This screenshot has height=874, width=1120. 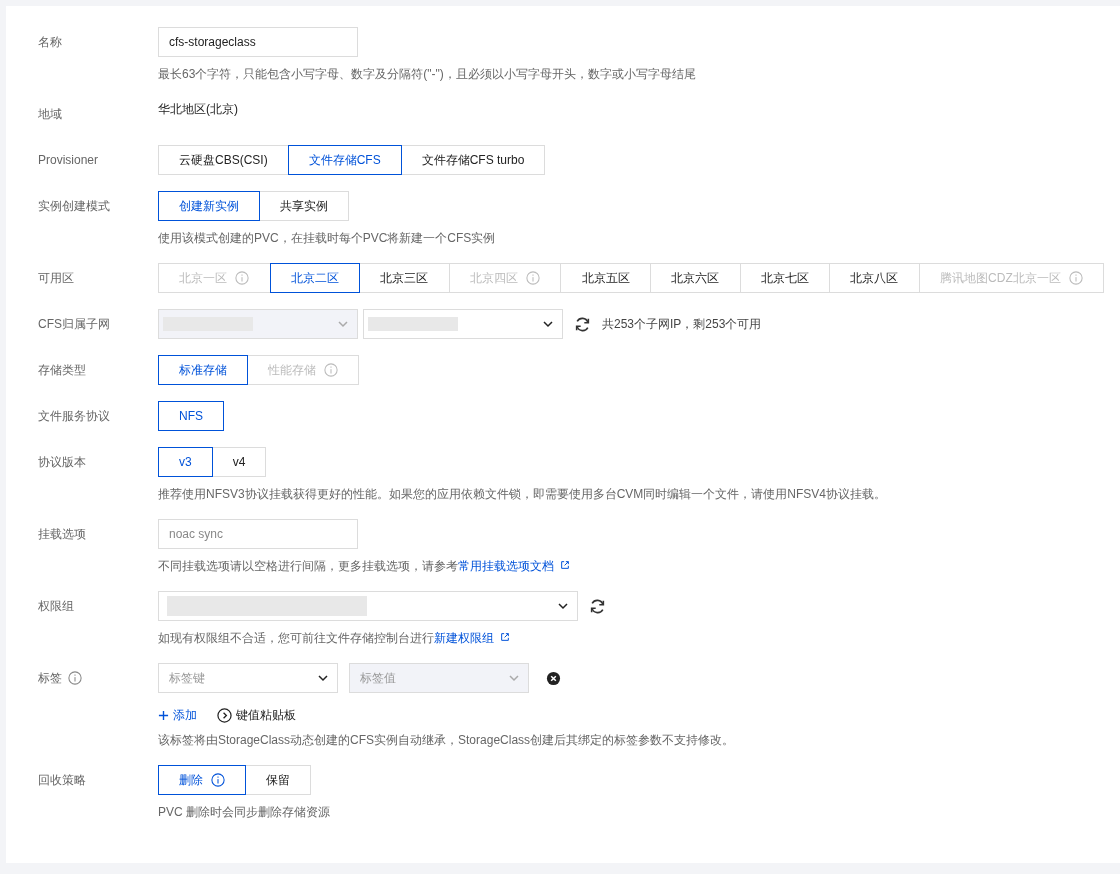 What do you see at coordinates (404, 278) in the screenshot?
I see `option-button: 北京三区` at bounding box center [404, 278].